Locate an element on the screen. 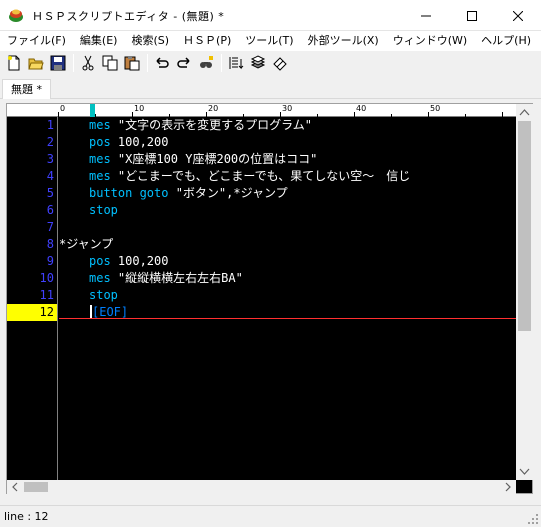  menu-tools: ツール(T) is located at coordinates (269, 41).